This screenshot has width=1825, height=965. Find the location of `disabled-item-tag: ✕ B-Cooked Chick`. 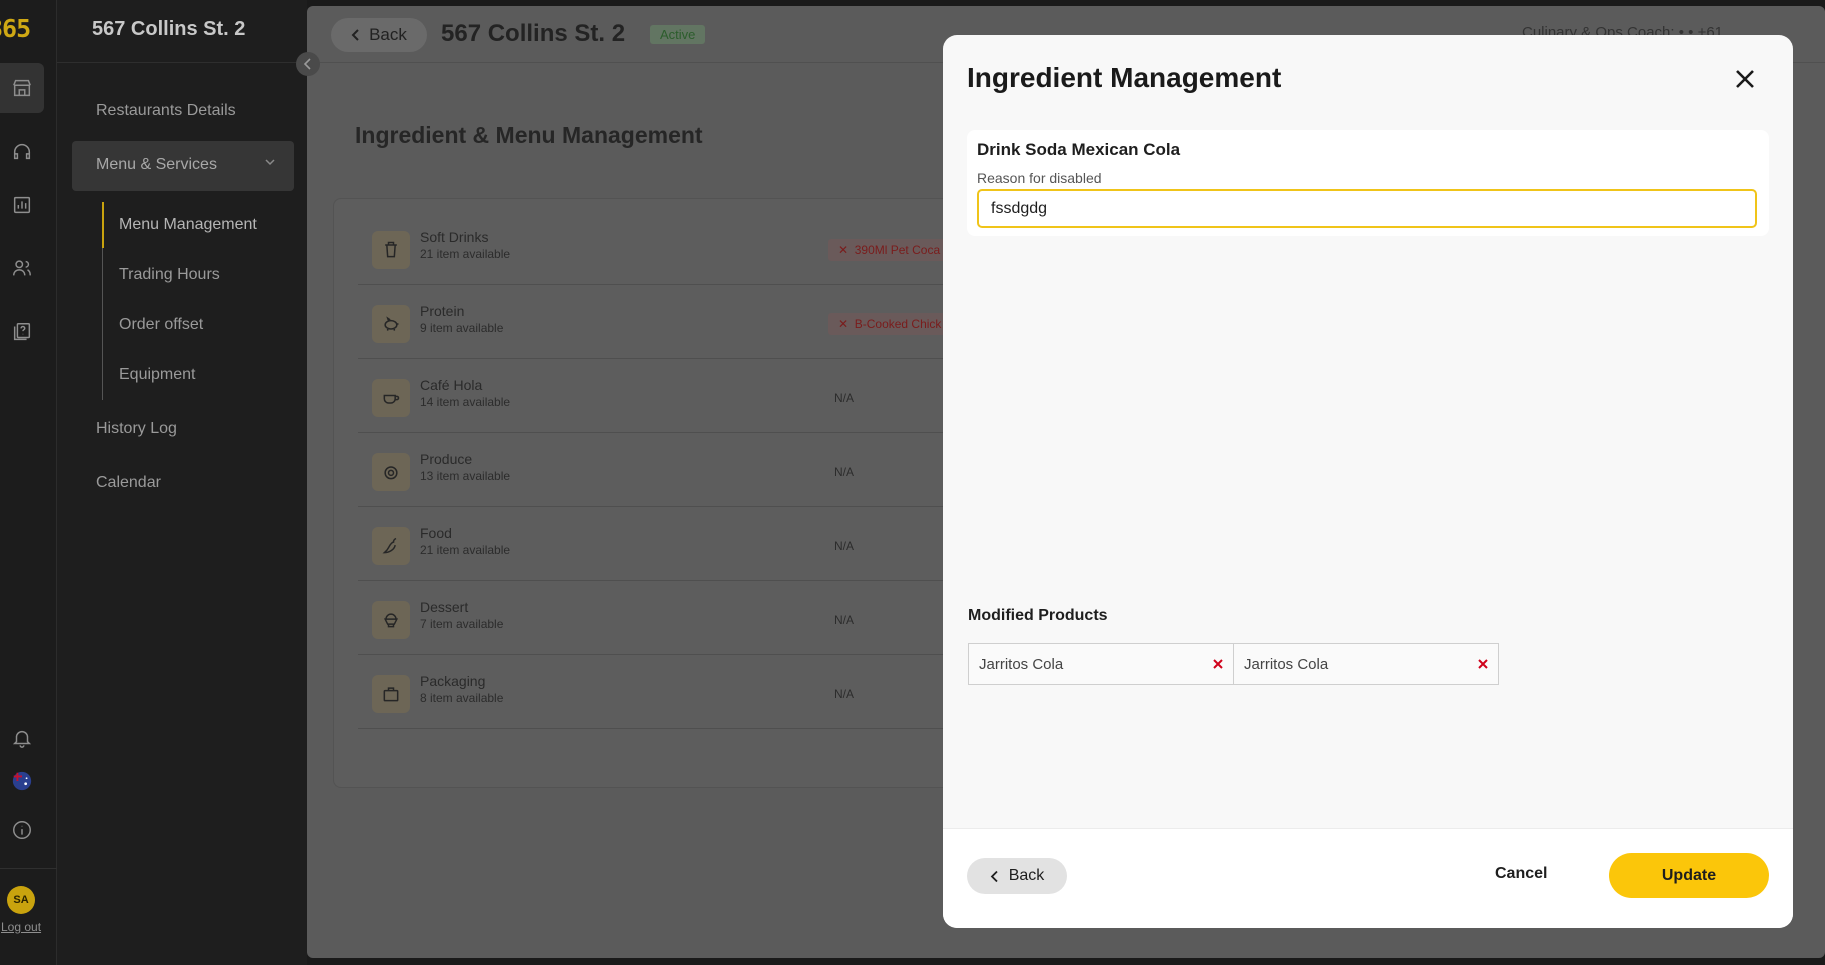

disabled-item-tag: ✕ B-Cooked Chick is located at coordinates (890, 324).